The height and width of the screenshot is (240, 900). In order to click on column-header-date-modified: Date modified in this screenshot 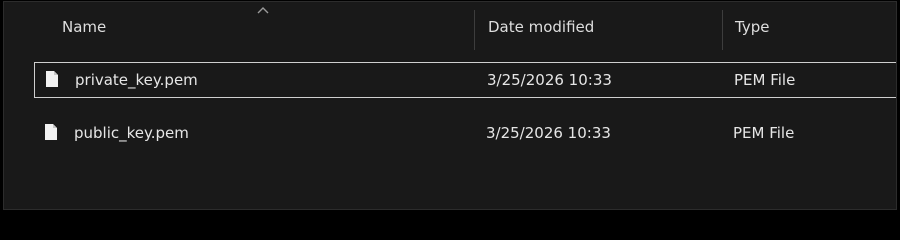, I will do `click(603, 27)`.